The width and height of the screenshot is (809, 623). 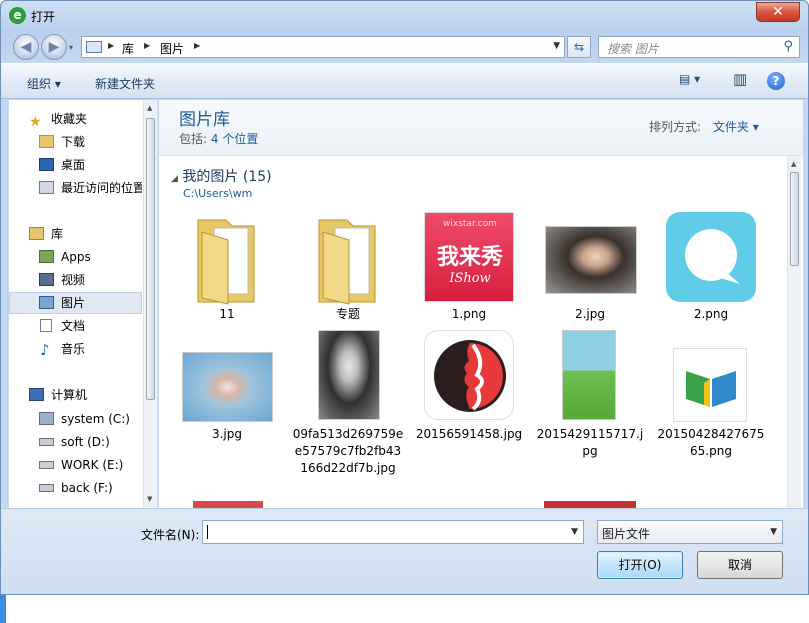 What do you see at coordinates (712, 256) in the screenshot?
I see `chat-bubble-icon` at bounding box center [712, 256].